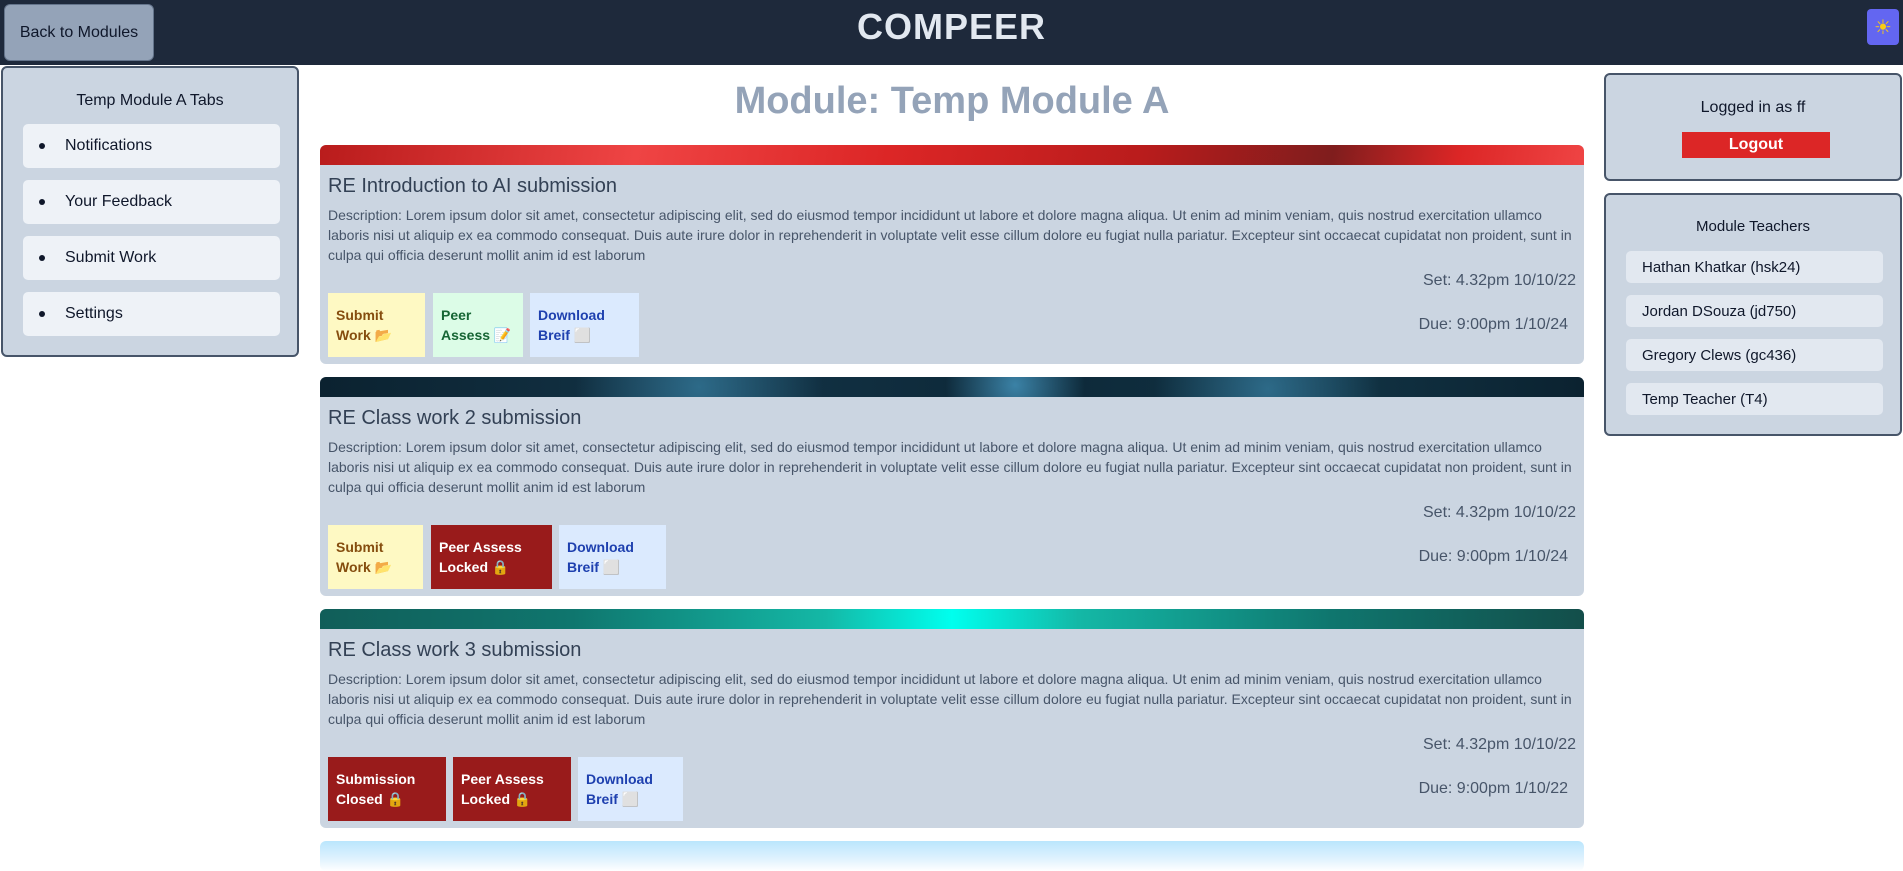 The image size is (1903, 871). I want to click on teacher-item: Jordan DSouza (jd750), so click(1754, 311).